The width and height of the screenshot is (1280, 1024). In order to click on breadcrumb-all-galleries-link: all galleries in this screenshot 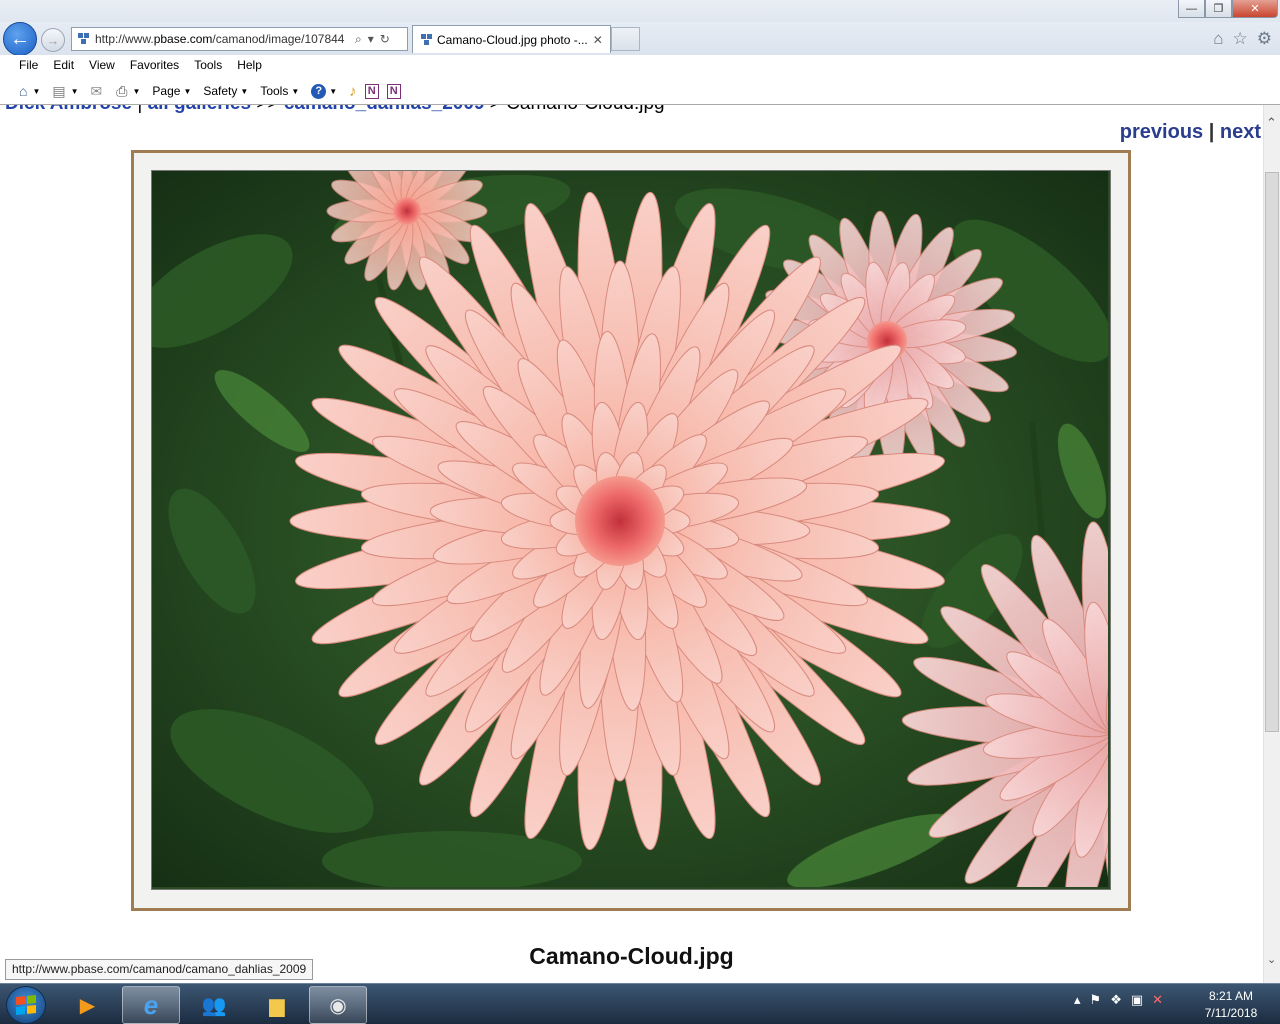, I will do `click(200, 109)`.